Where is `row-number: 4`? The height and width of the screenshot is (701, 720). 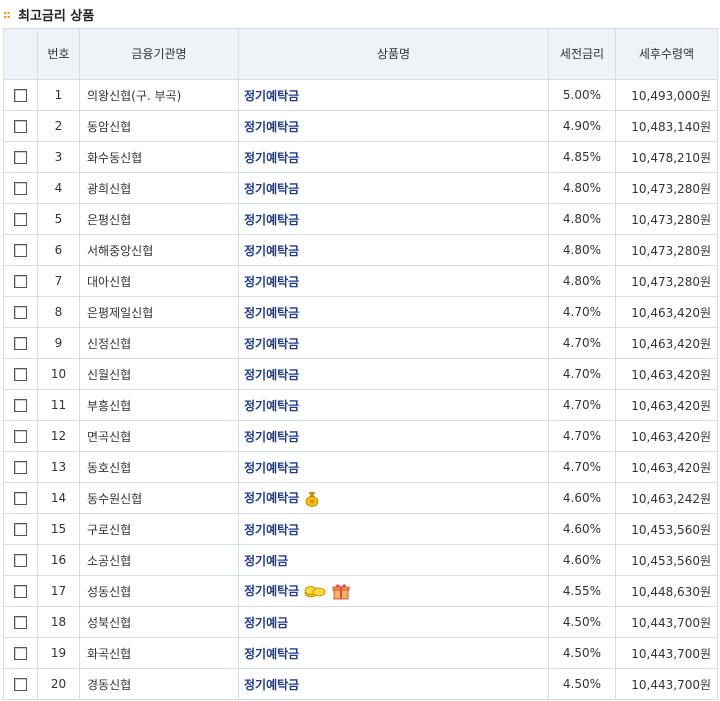 row-number: 4 is located at coordinates (58, 188).